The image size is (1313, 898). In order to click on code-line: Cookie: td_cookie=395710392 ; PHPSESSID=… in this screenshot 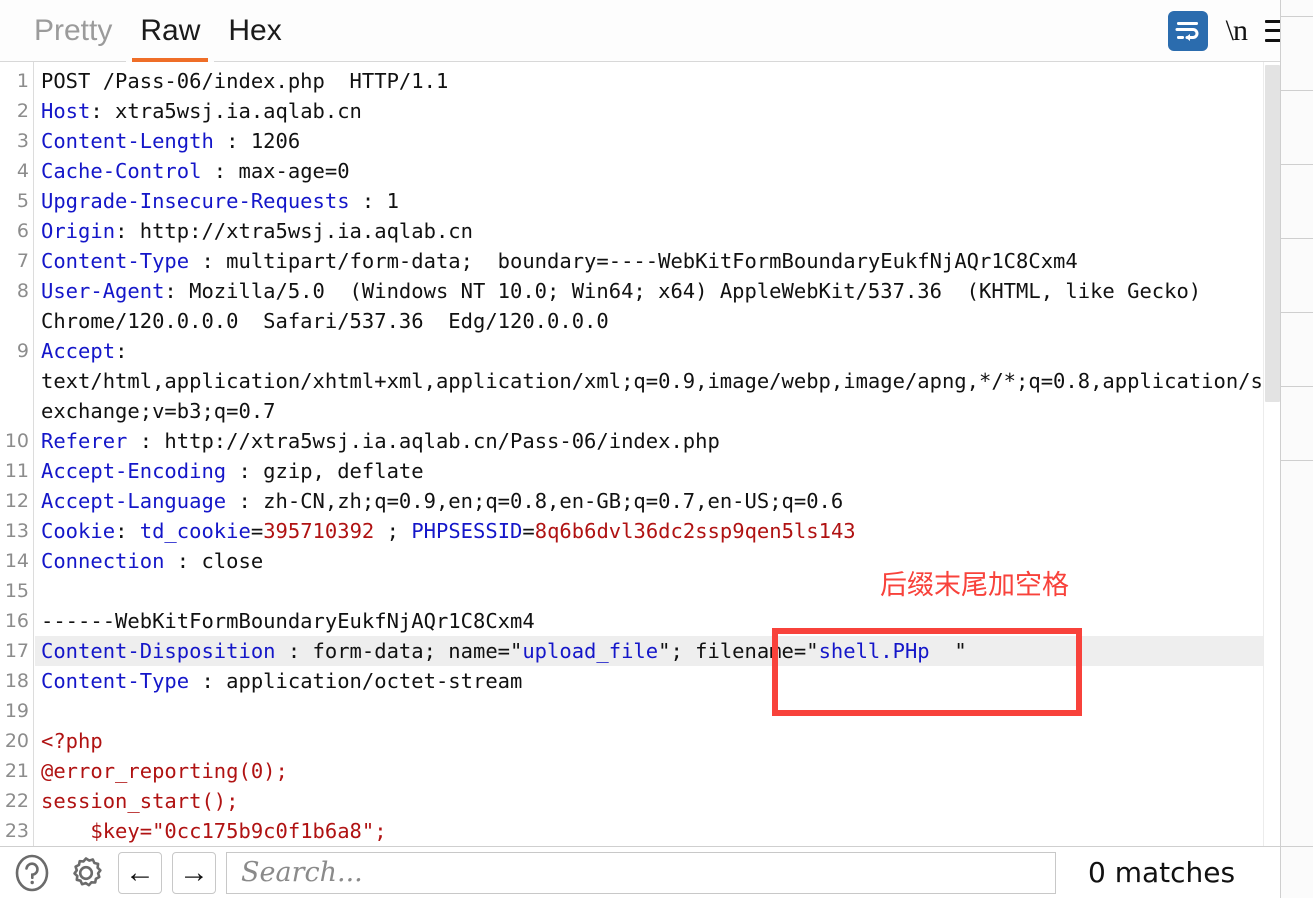, I will do `click(657, 531)`.